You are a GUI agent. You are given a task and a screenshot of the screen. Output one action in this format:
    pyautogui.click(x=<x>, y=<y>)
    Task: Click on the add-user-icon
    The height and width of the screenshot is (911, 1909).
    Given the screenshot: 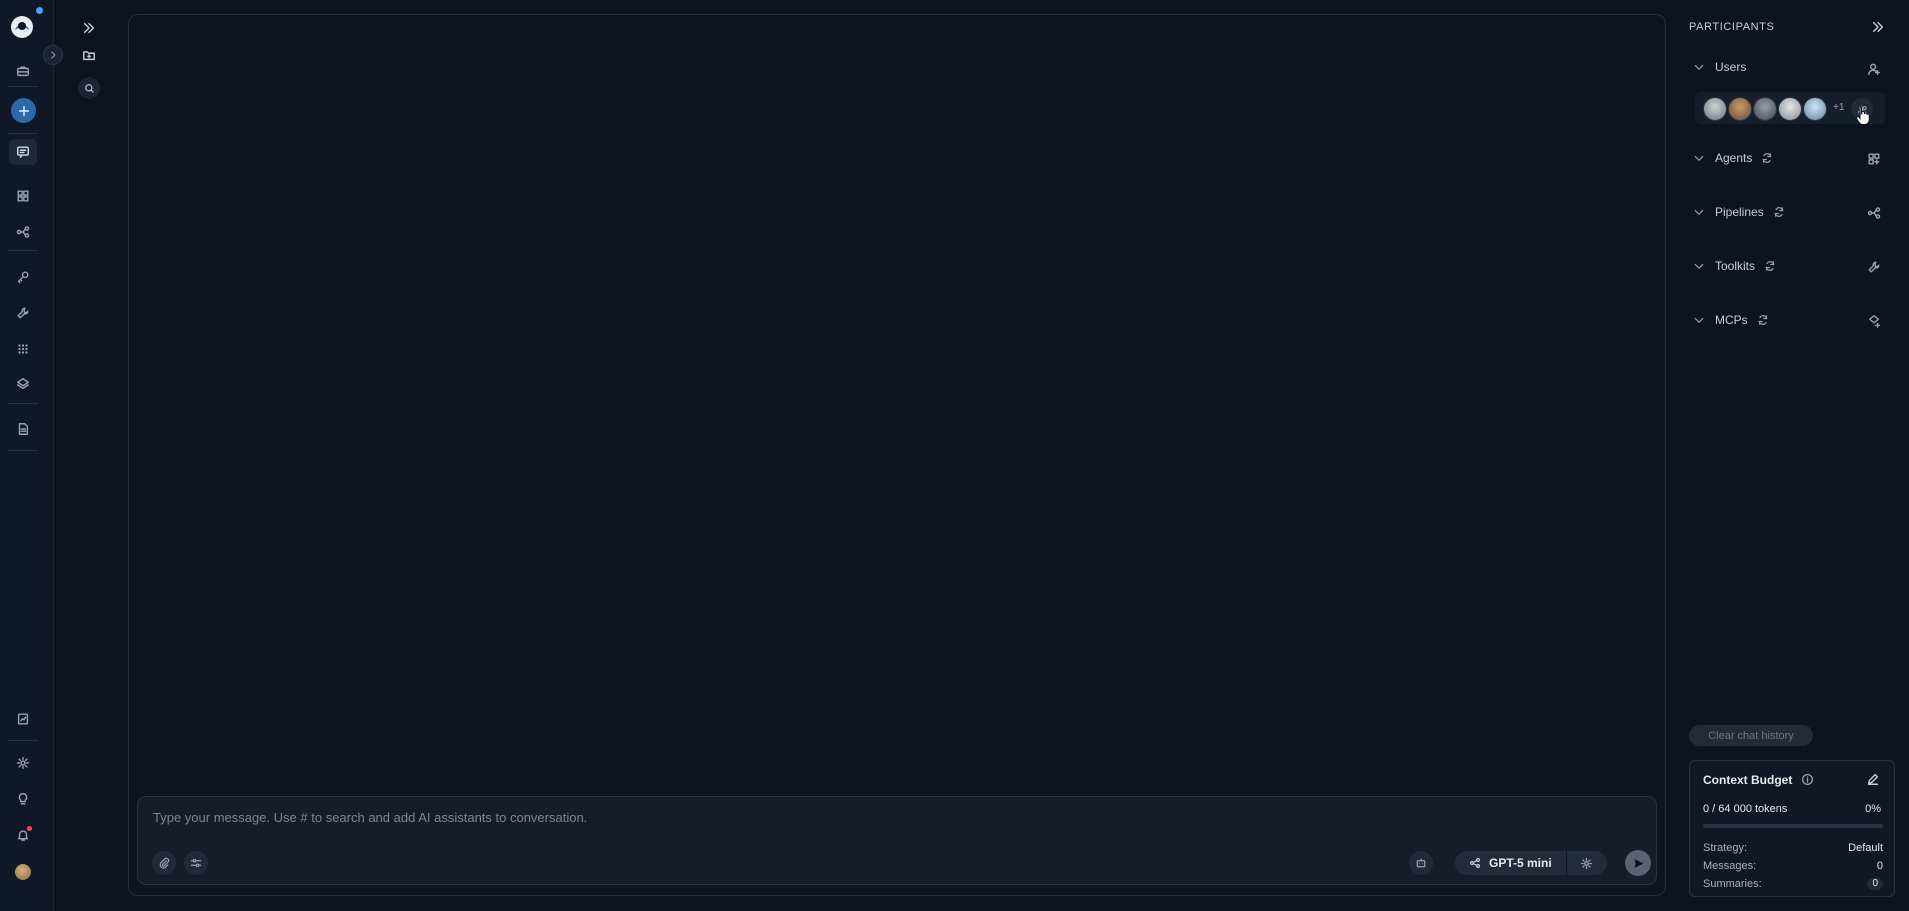 What is the action you would take?
    pyautogui.click(x=1874, y=69)
    